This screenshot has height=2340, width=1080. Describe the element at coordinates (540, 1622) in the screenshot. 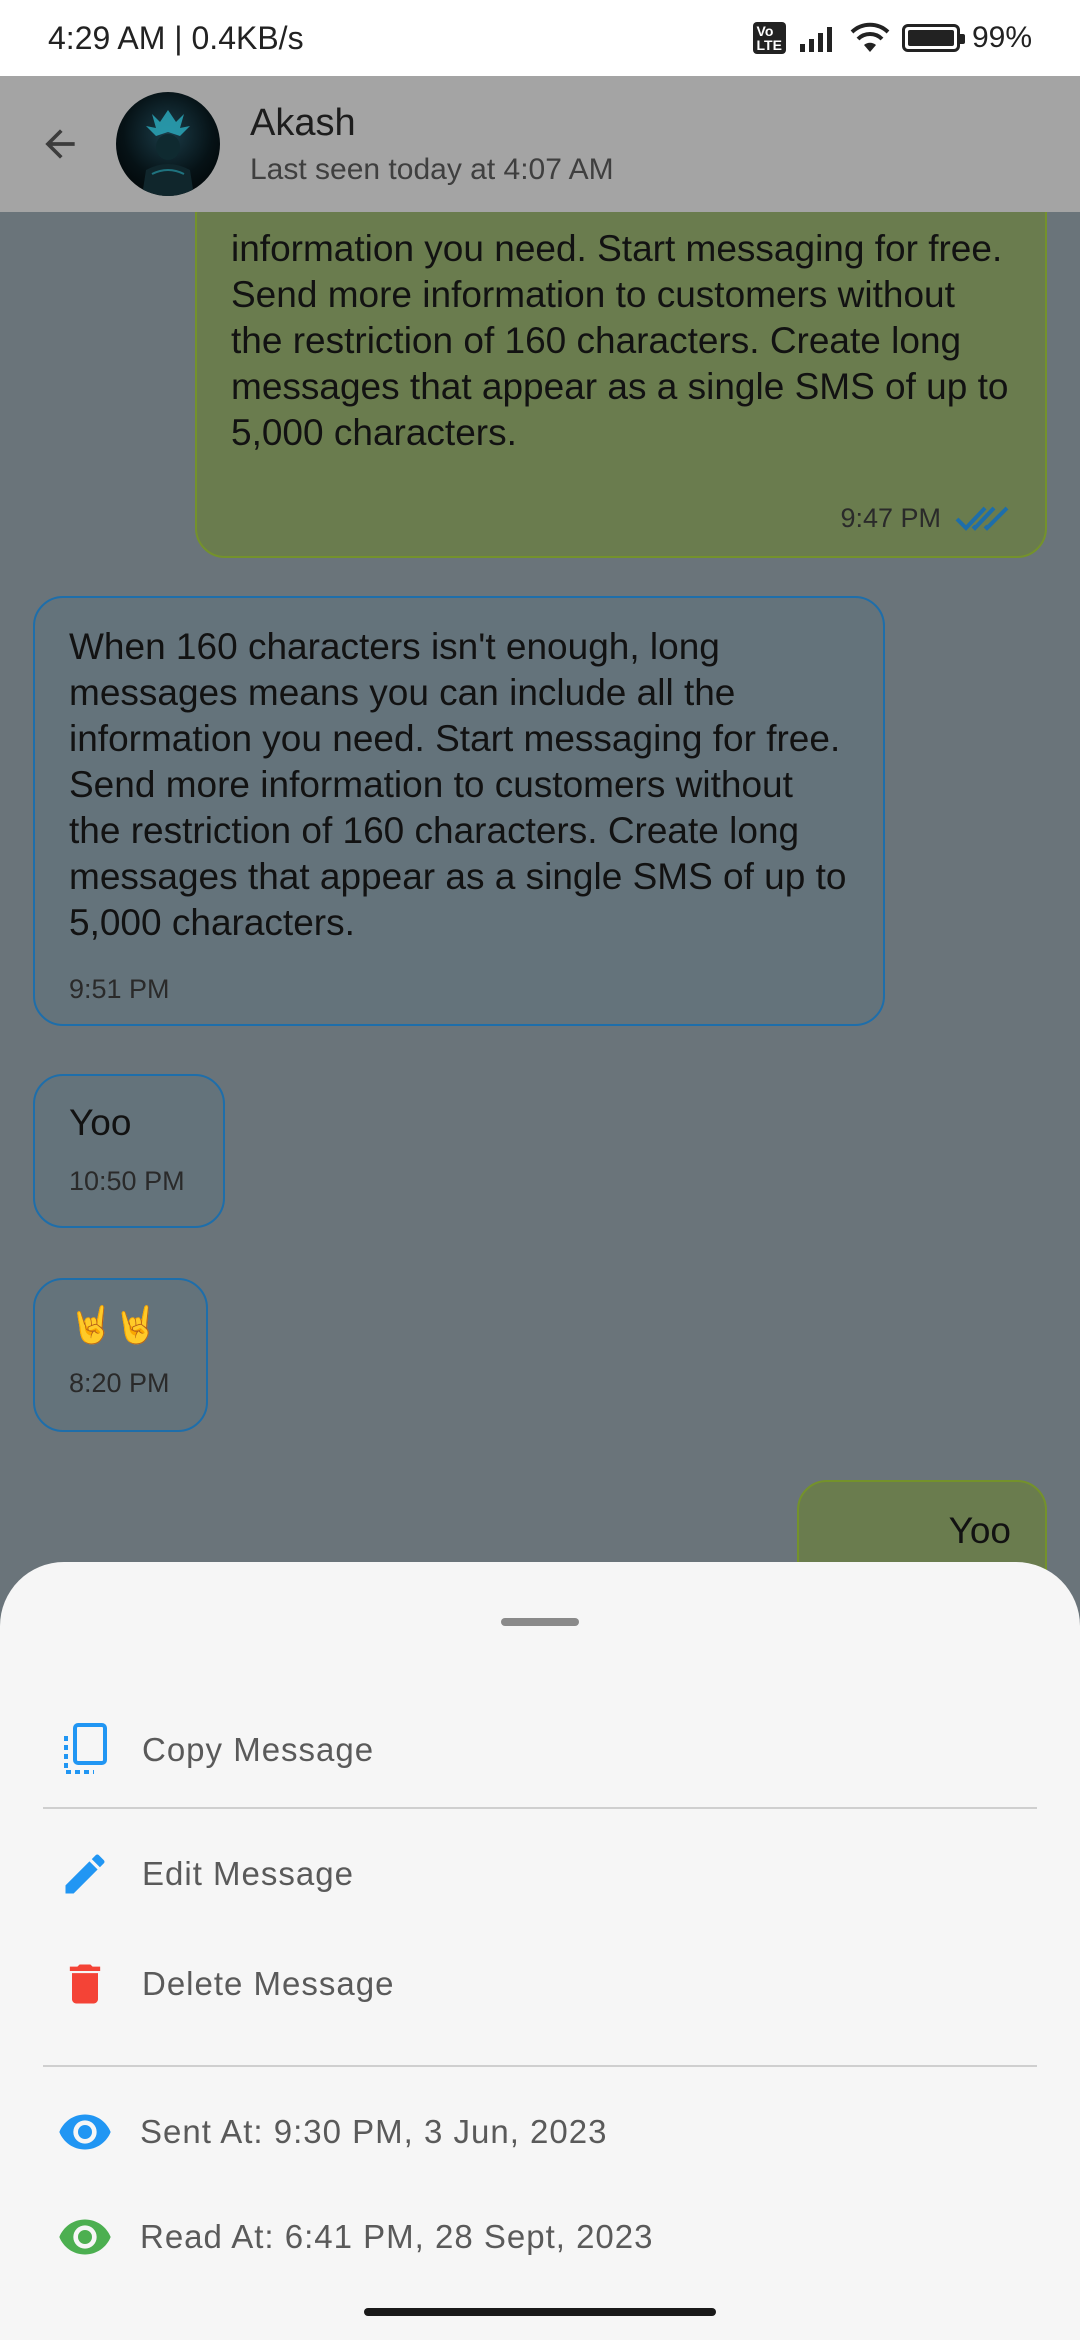

I see `sheet-drag-handle` at that location.